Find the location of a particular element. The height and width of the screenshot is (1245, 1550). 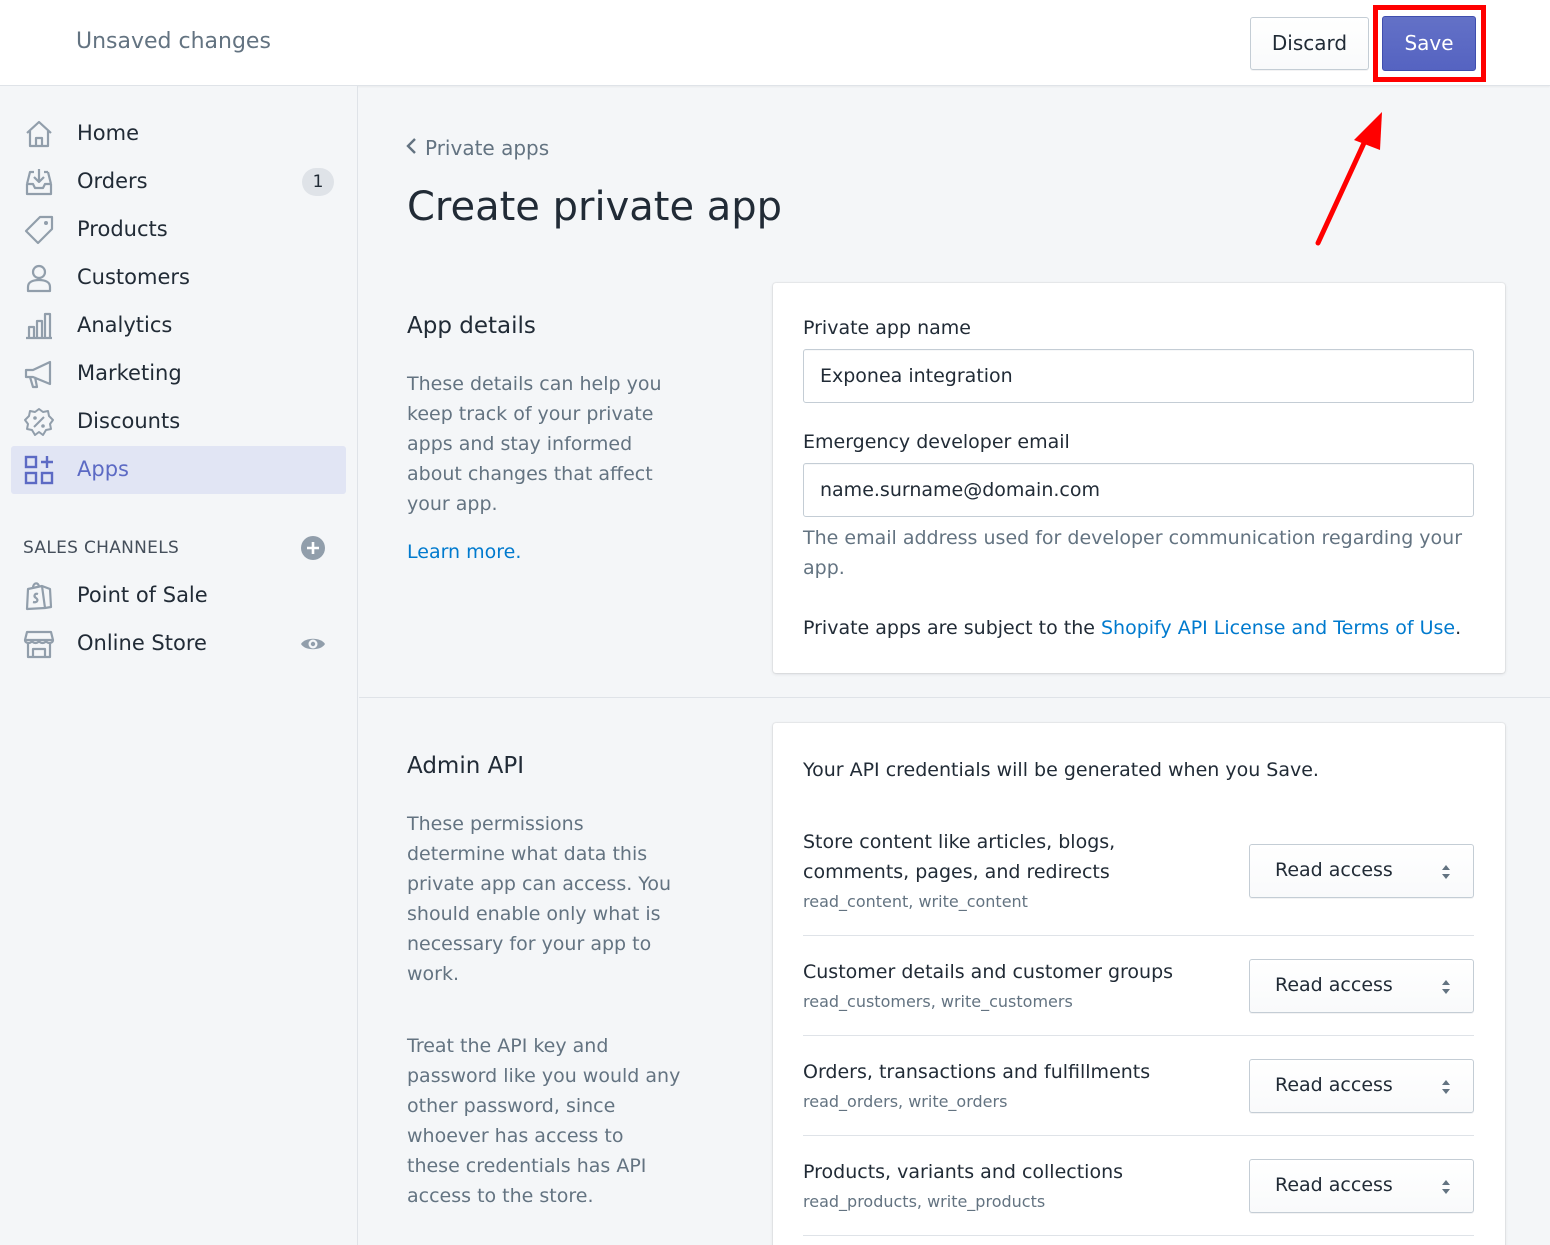

sidebar-item-label: Orders is located at coordinates (112, 181).